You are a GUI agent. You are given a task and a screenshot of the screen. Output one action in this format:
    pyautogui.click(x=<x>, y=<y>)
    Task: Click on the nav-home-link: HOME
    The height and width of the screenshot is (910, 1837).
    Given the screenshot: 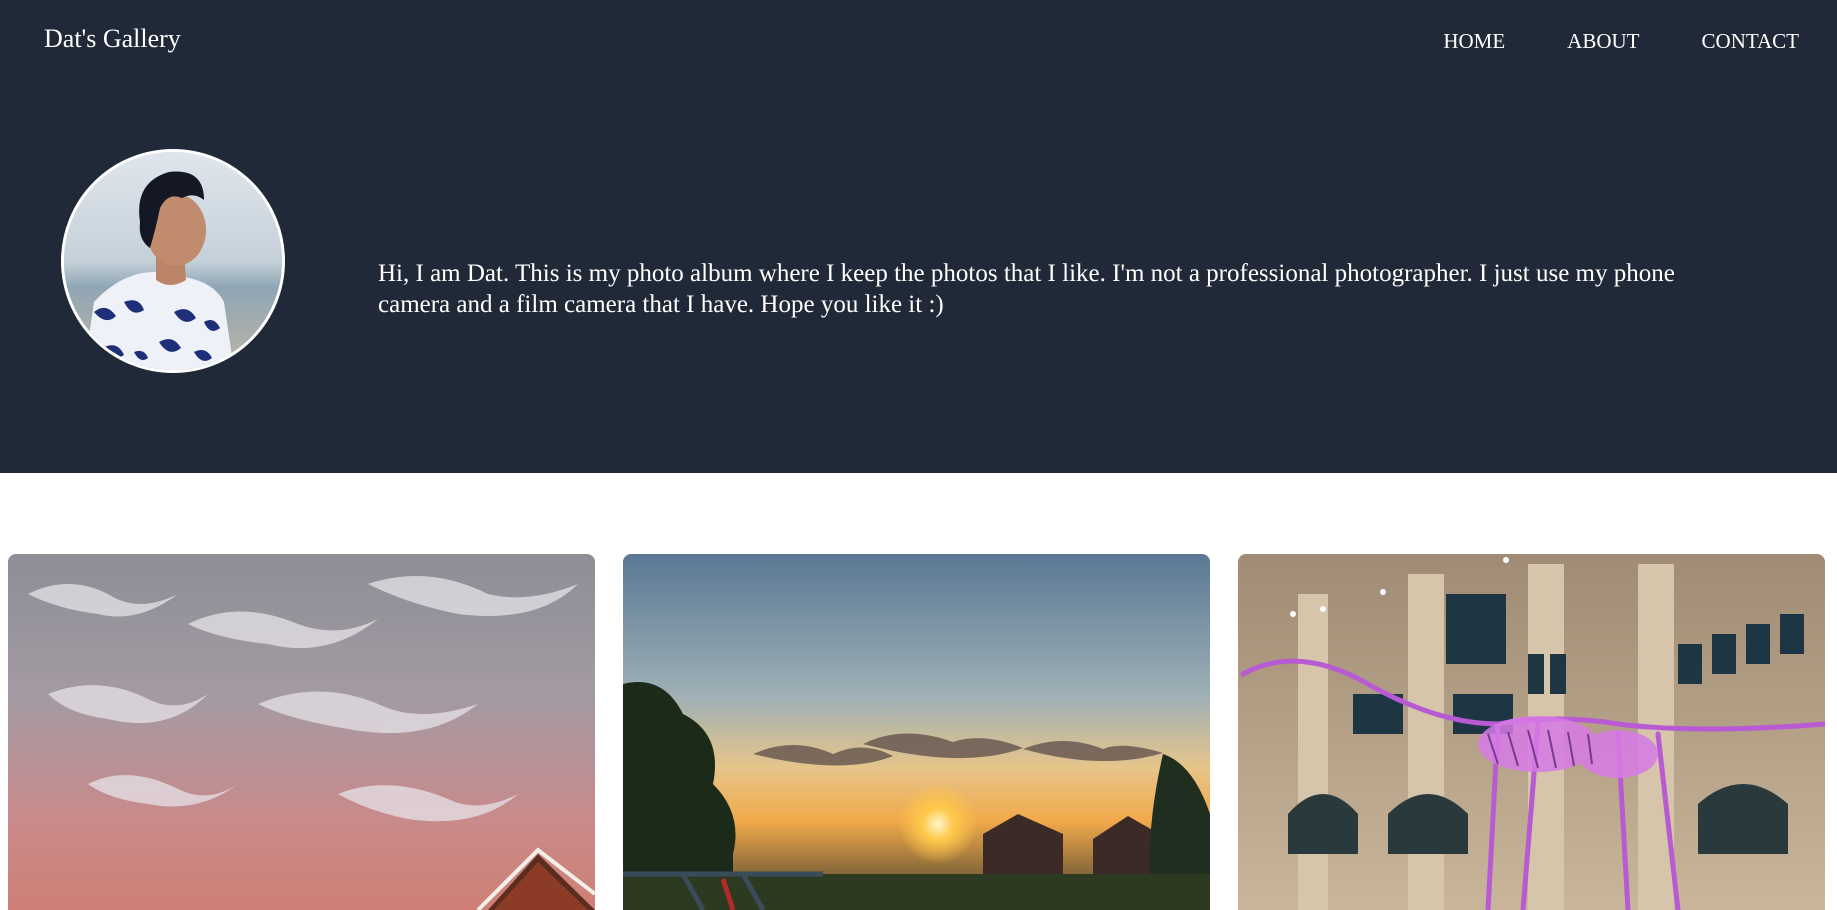 What is the action you would take?
    pyautogui.click(x=1474, y=41)
    